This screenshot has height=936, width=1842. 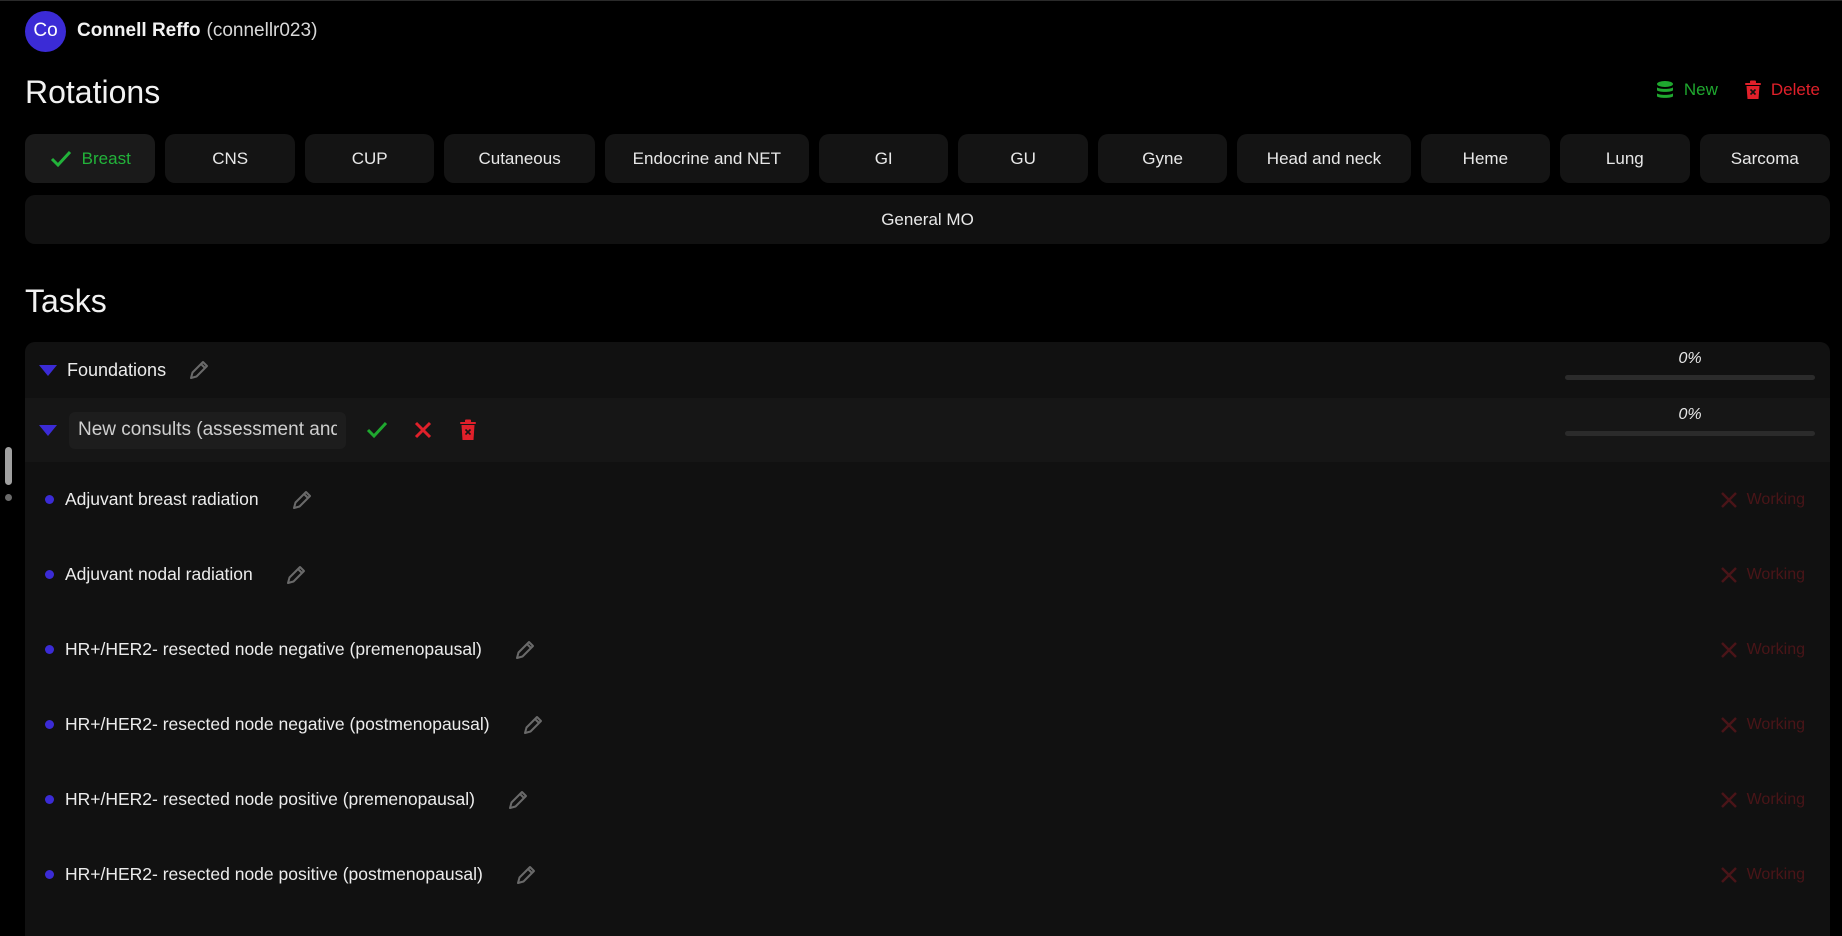 I want to click on rotation-endocrine-and-net: Endocrine and NET, so click(x=706, y=158).